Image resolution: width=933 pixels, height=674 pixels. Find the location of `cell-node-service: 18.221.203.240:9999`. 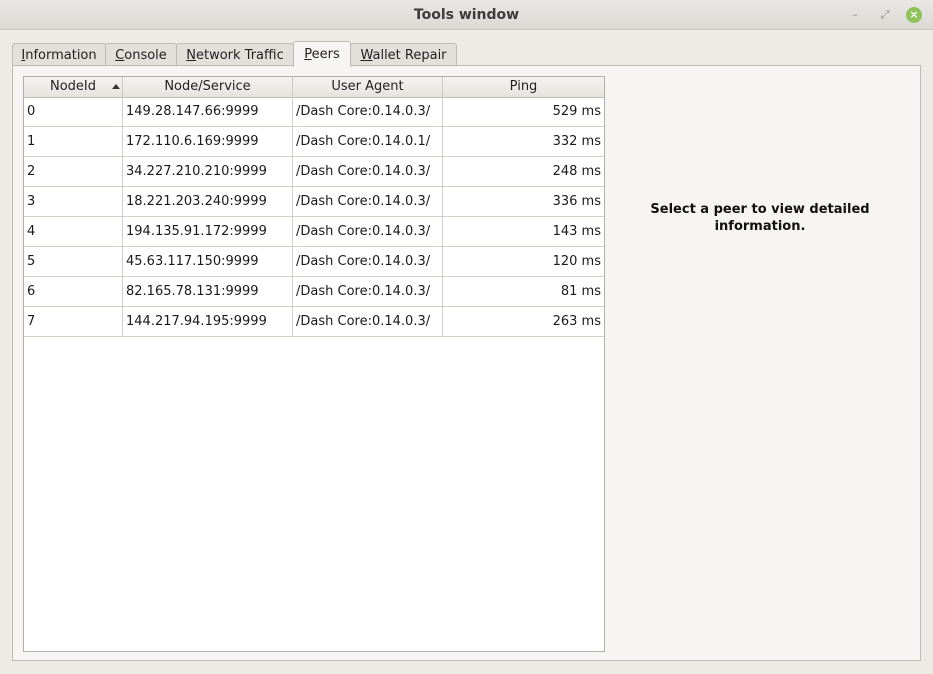

cell-node-service: 18.221.203.240:9999 is located at coordinates (208, 201).